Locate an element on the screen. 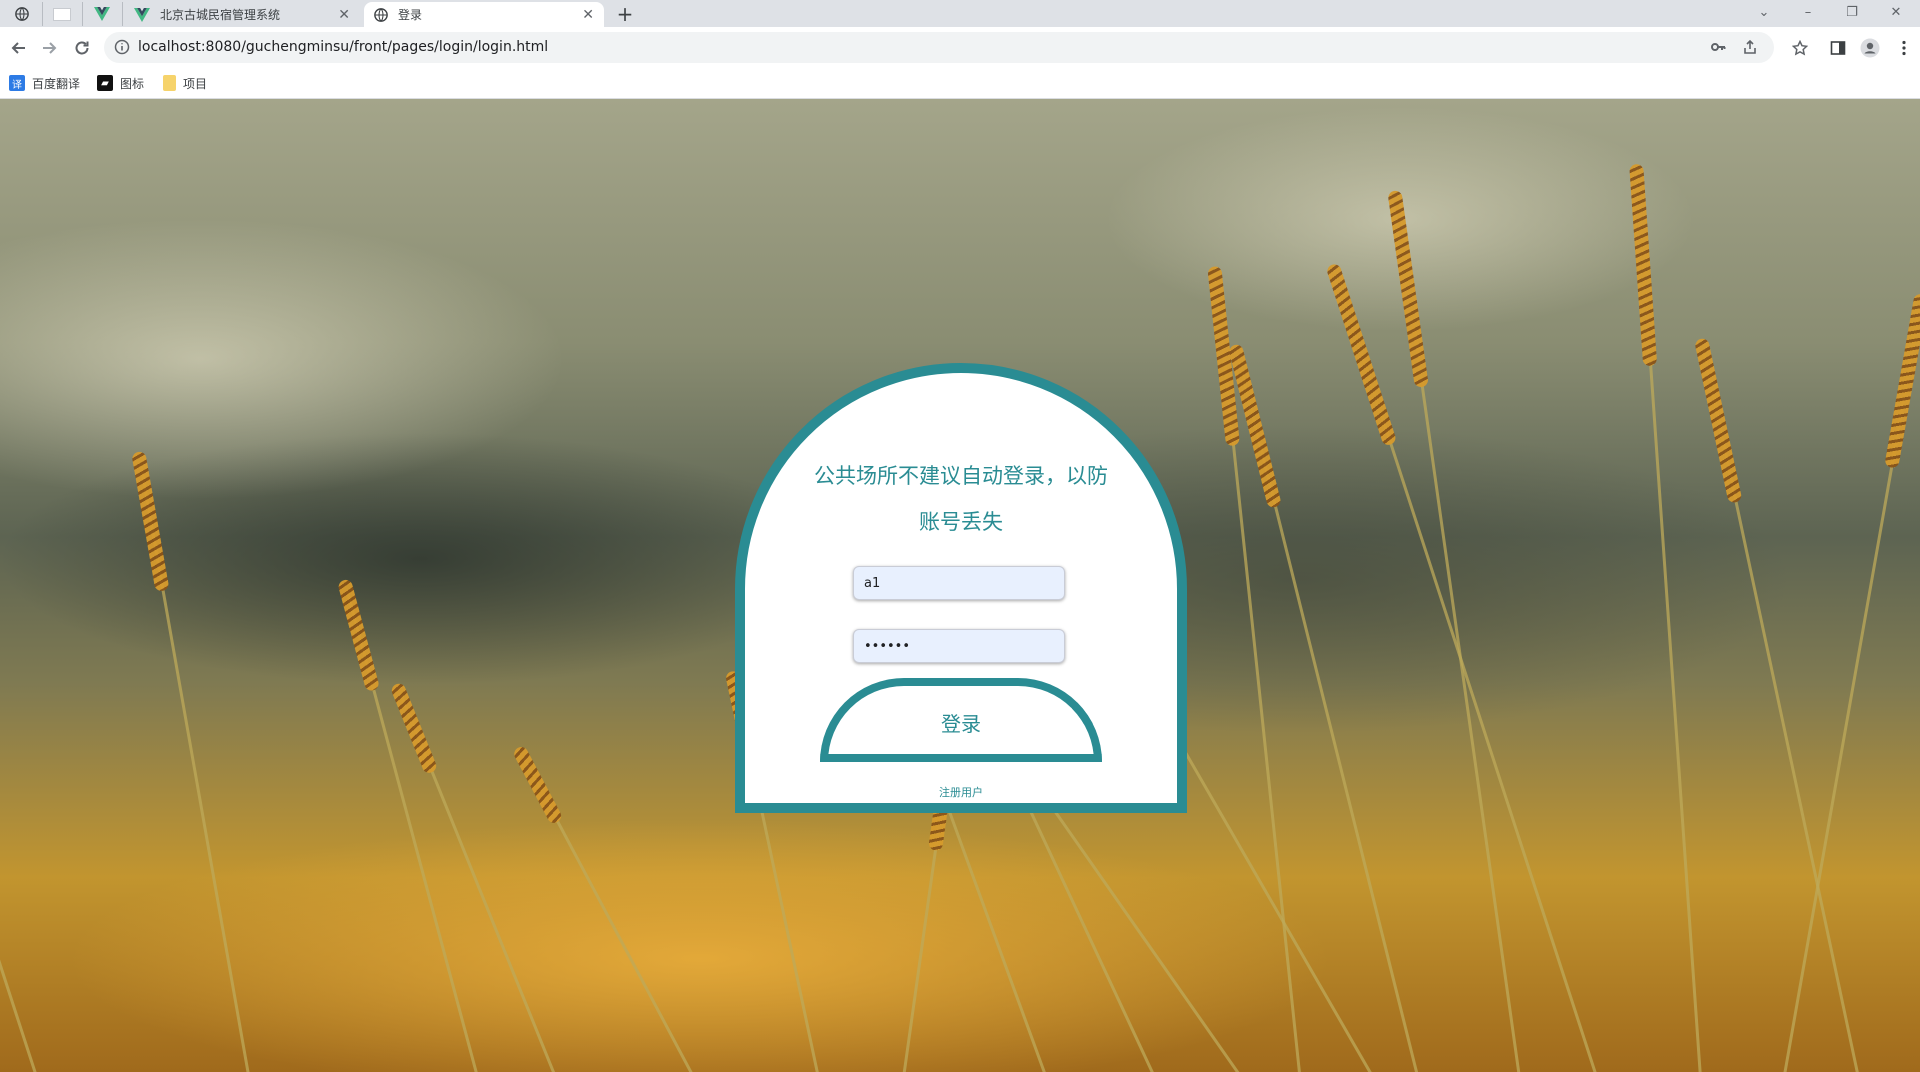 The image size is (1920, 1072). forward-arrow-icon is located at coordinates (50, 48).